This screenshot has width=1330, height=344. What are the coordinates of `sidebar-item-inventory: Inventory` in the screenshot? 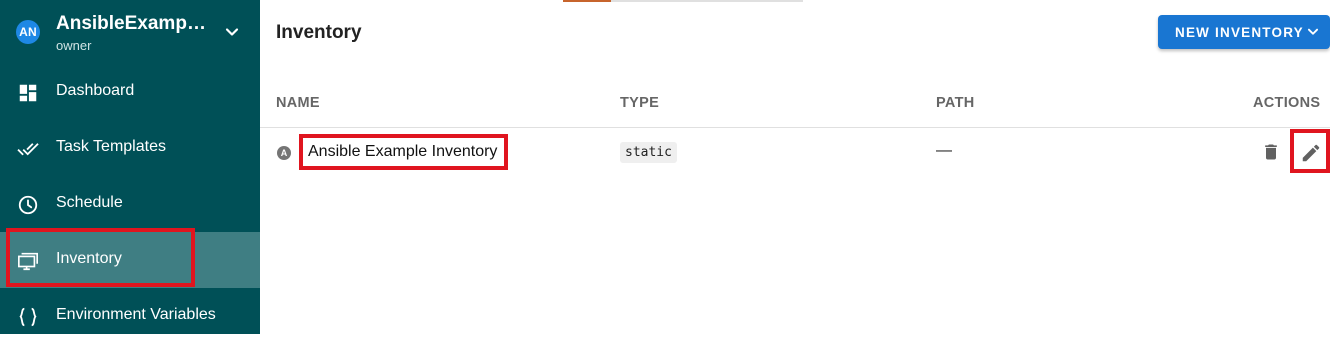 It's located at (130, 260).